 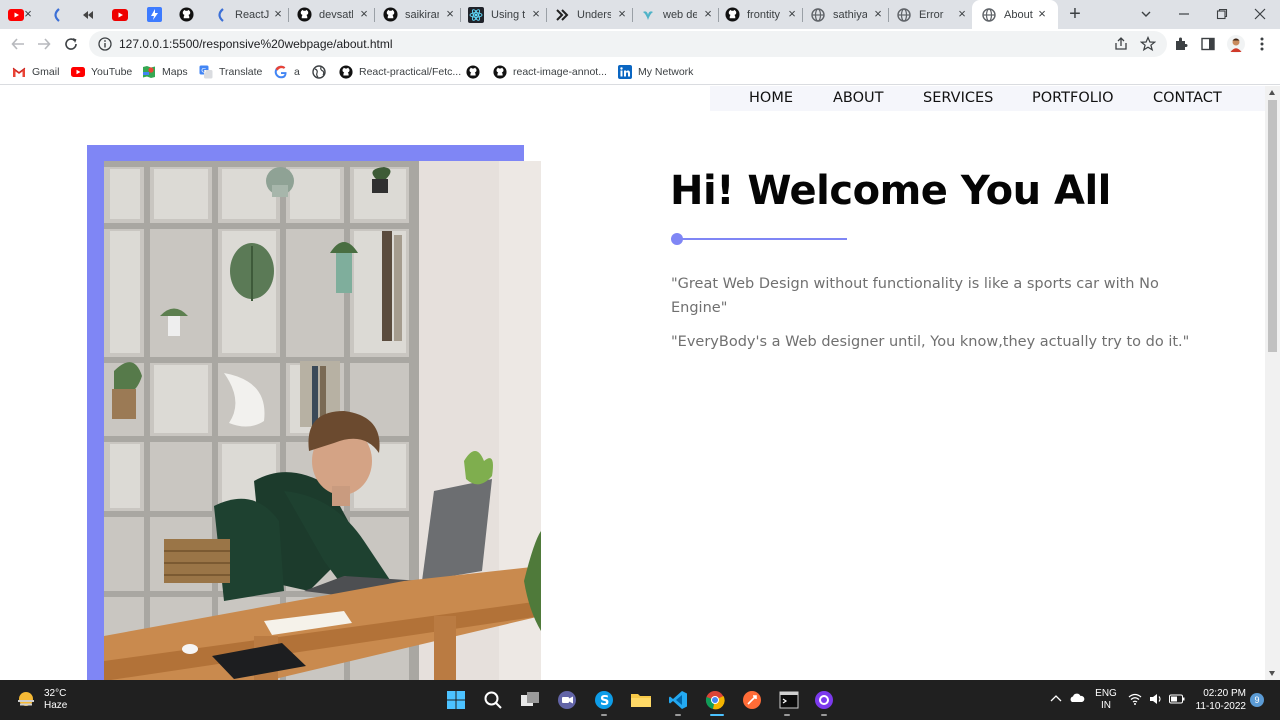 What do you see at coordinates (1222, 14) in the screenshot?
I see `restore-button` at bounding box center [1222, 14].